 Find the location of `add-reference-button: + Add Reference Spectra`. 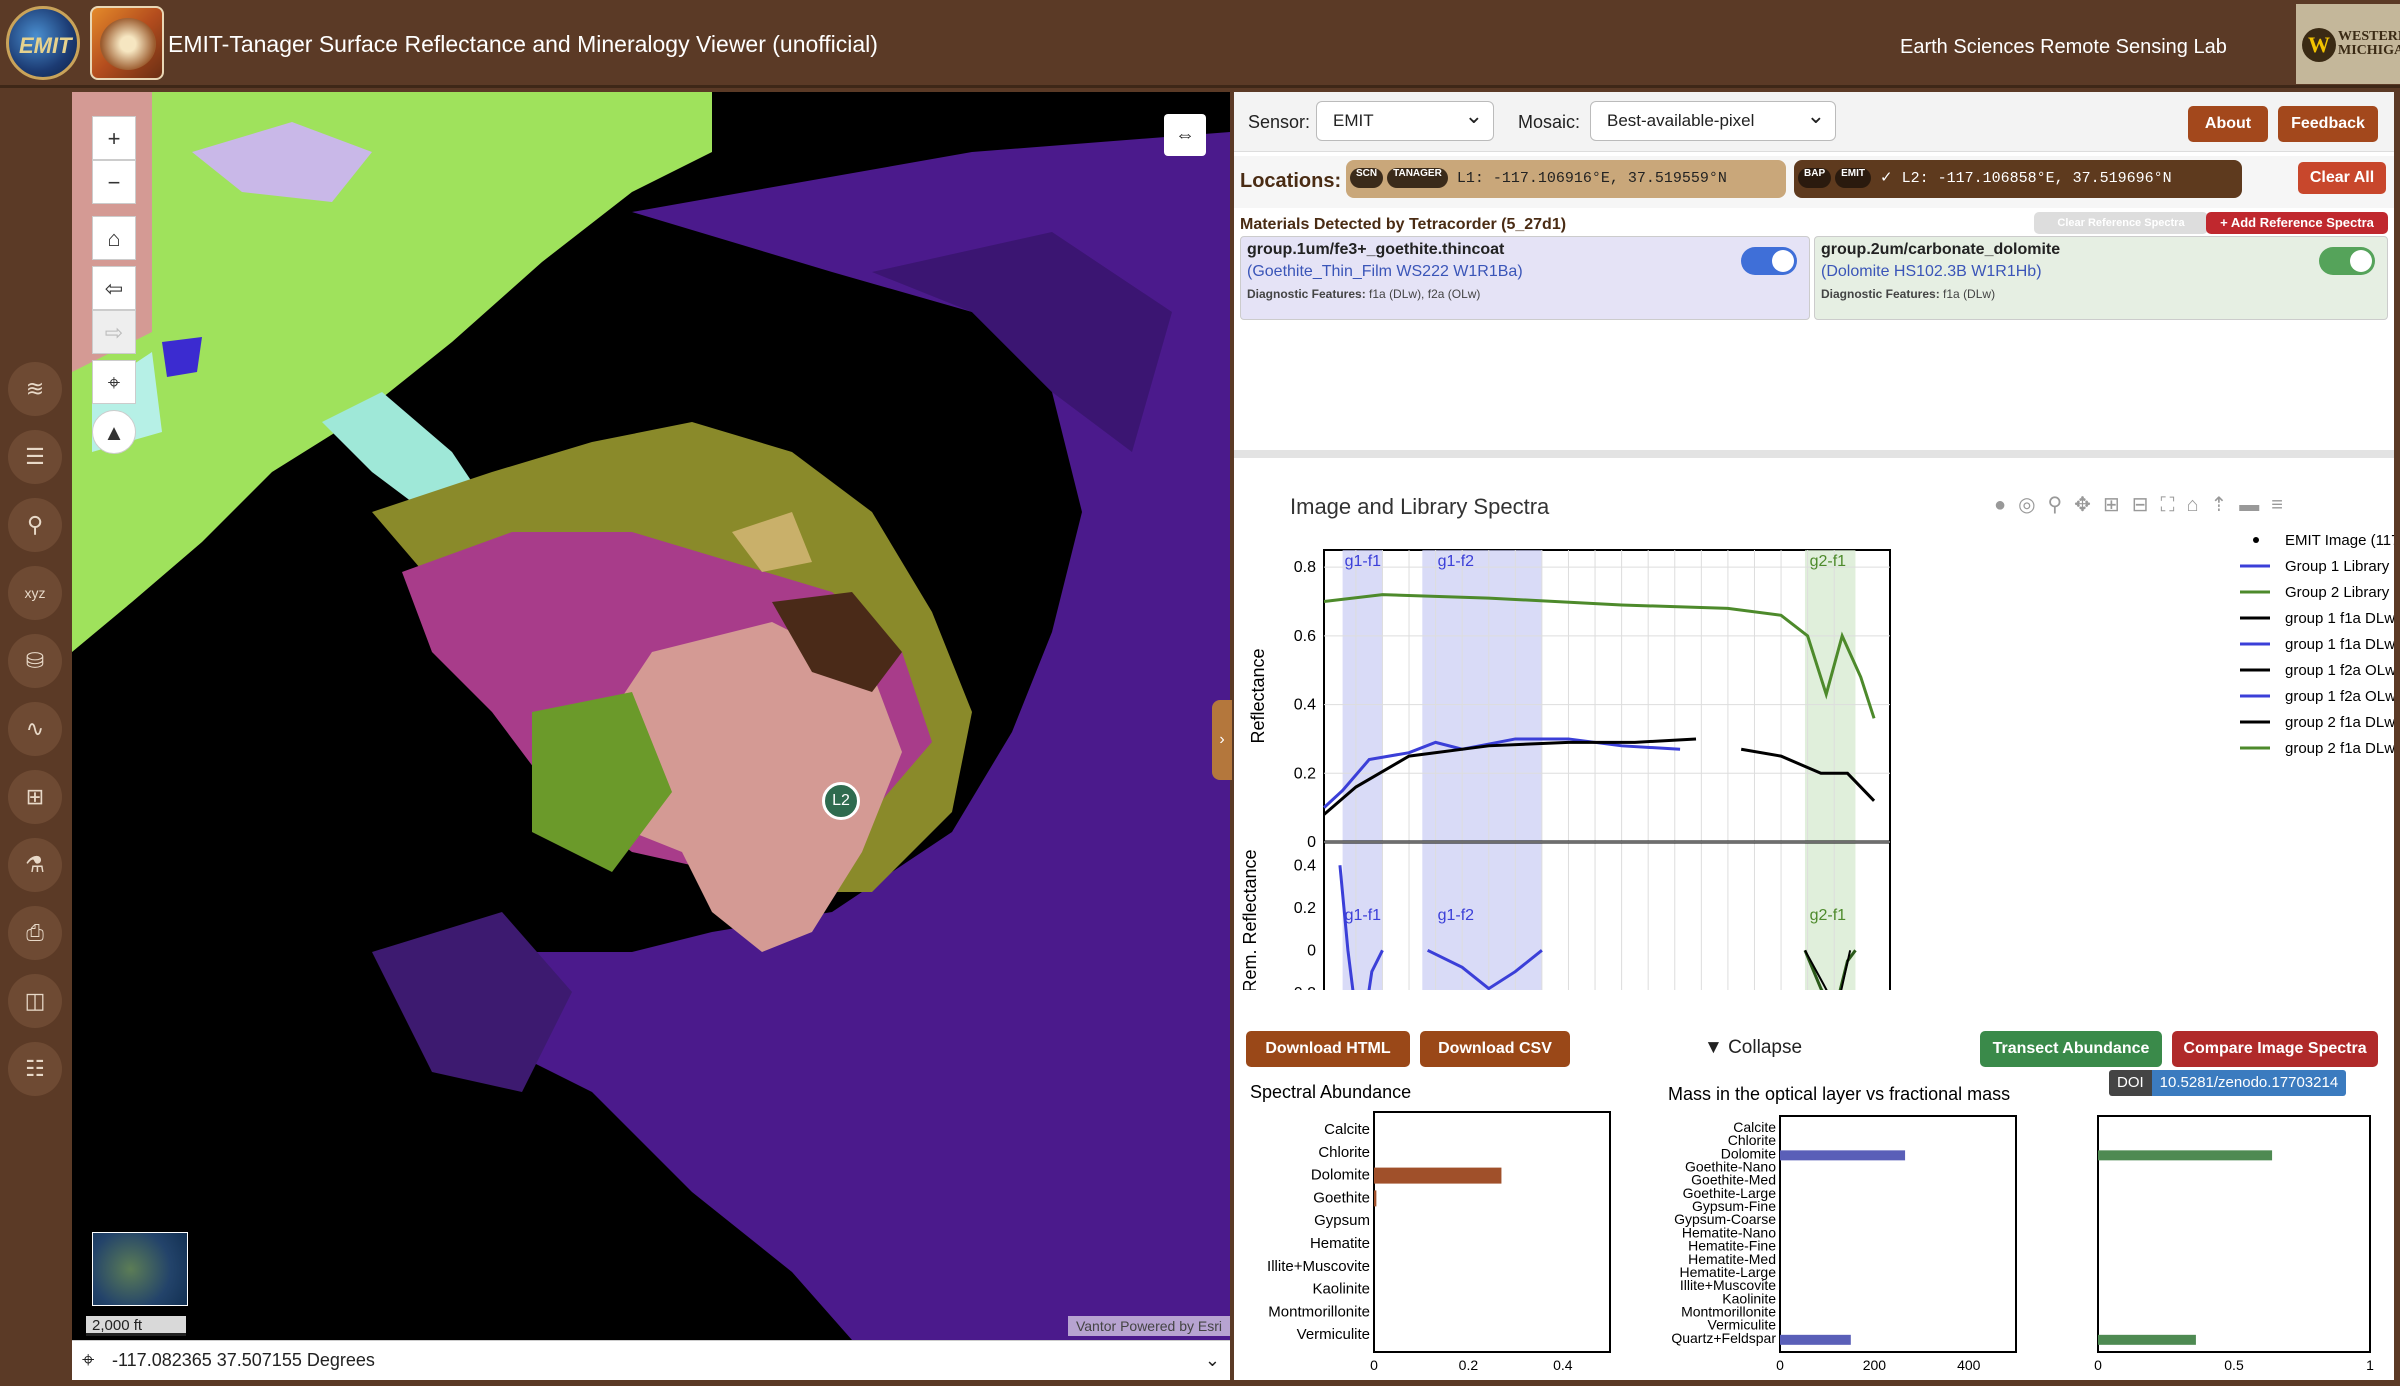

add-reference-button: + Add Reference Spectra is located at coordinates (2297, 223).